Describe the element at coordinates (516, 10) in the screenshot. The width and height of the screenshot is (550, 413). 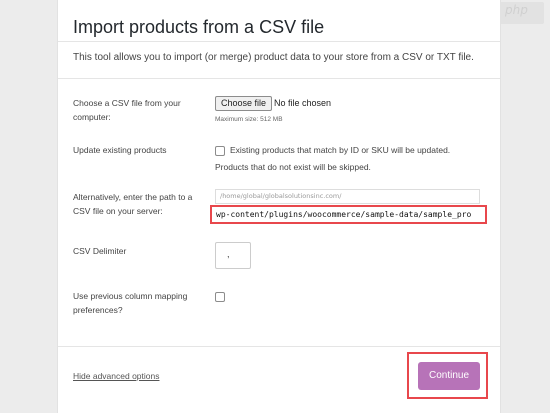
I see `watermark-logo: php` at that location.